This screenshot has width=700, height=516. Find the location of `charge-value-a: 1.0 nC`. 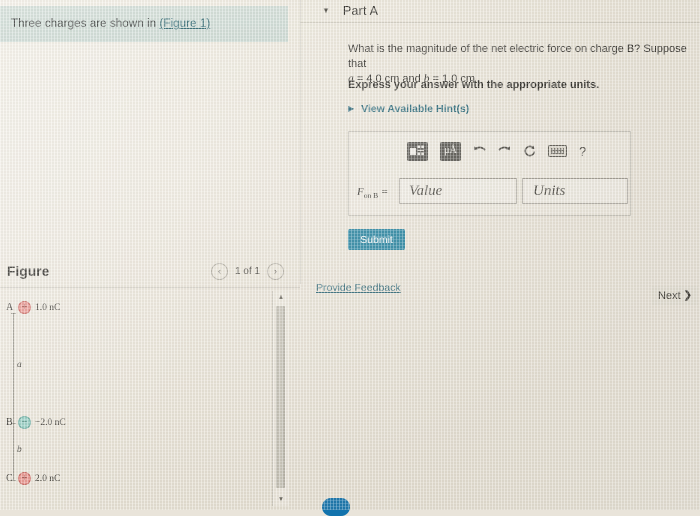

charge-value-a: 1.0 nC is located at coordinates (48, 307).